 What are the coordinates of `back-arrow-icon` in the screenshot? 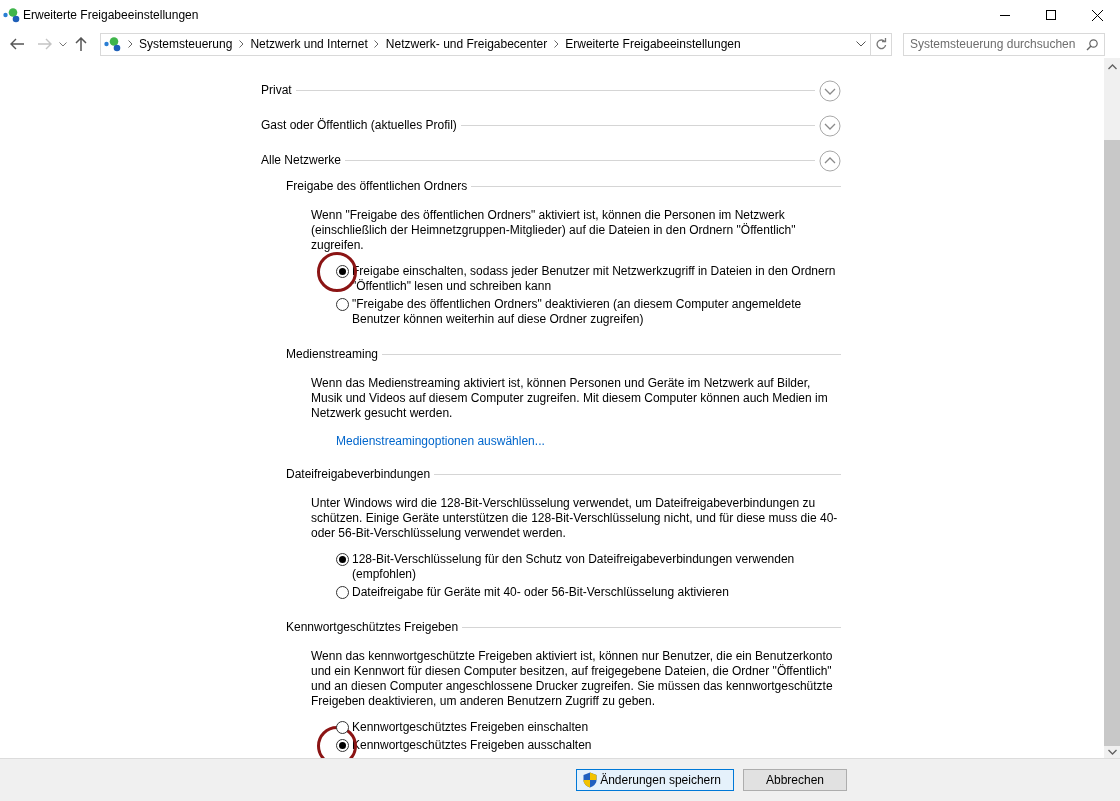 It's located at (17, 44).